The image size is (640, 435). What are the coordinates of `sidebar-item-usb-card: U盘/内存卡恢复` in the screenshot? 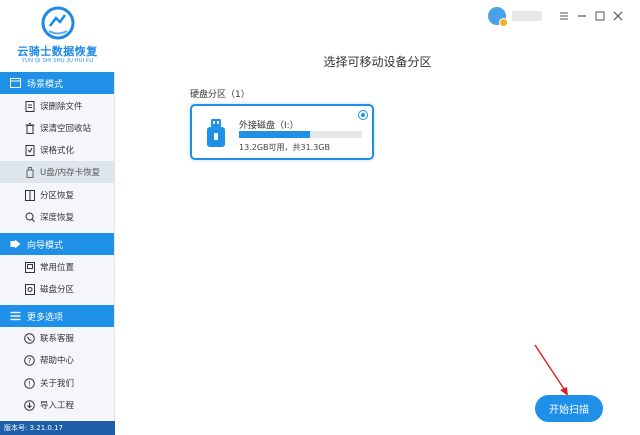 It's located at (57, 172).